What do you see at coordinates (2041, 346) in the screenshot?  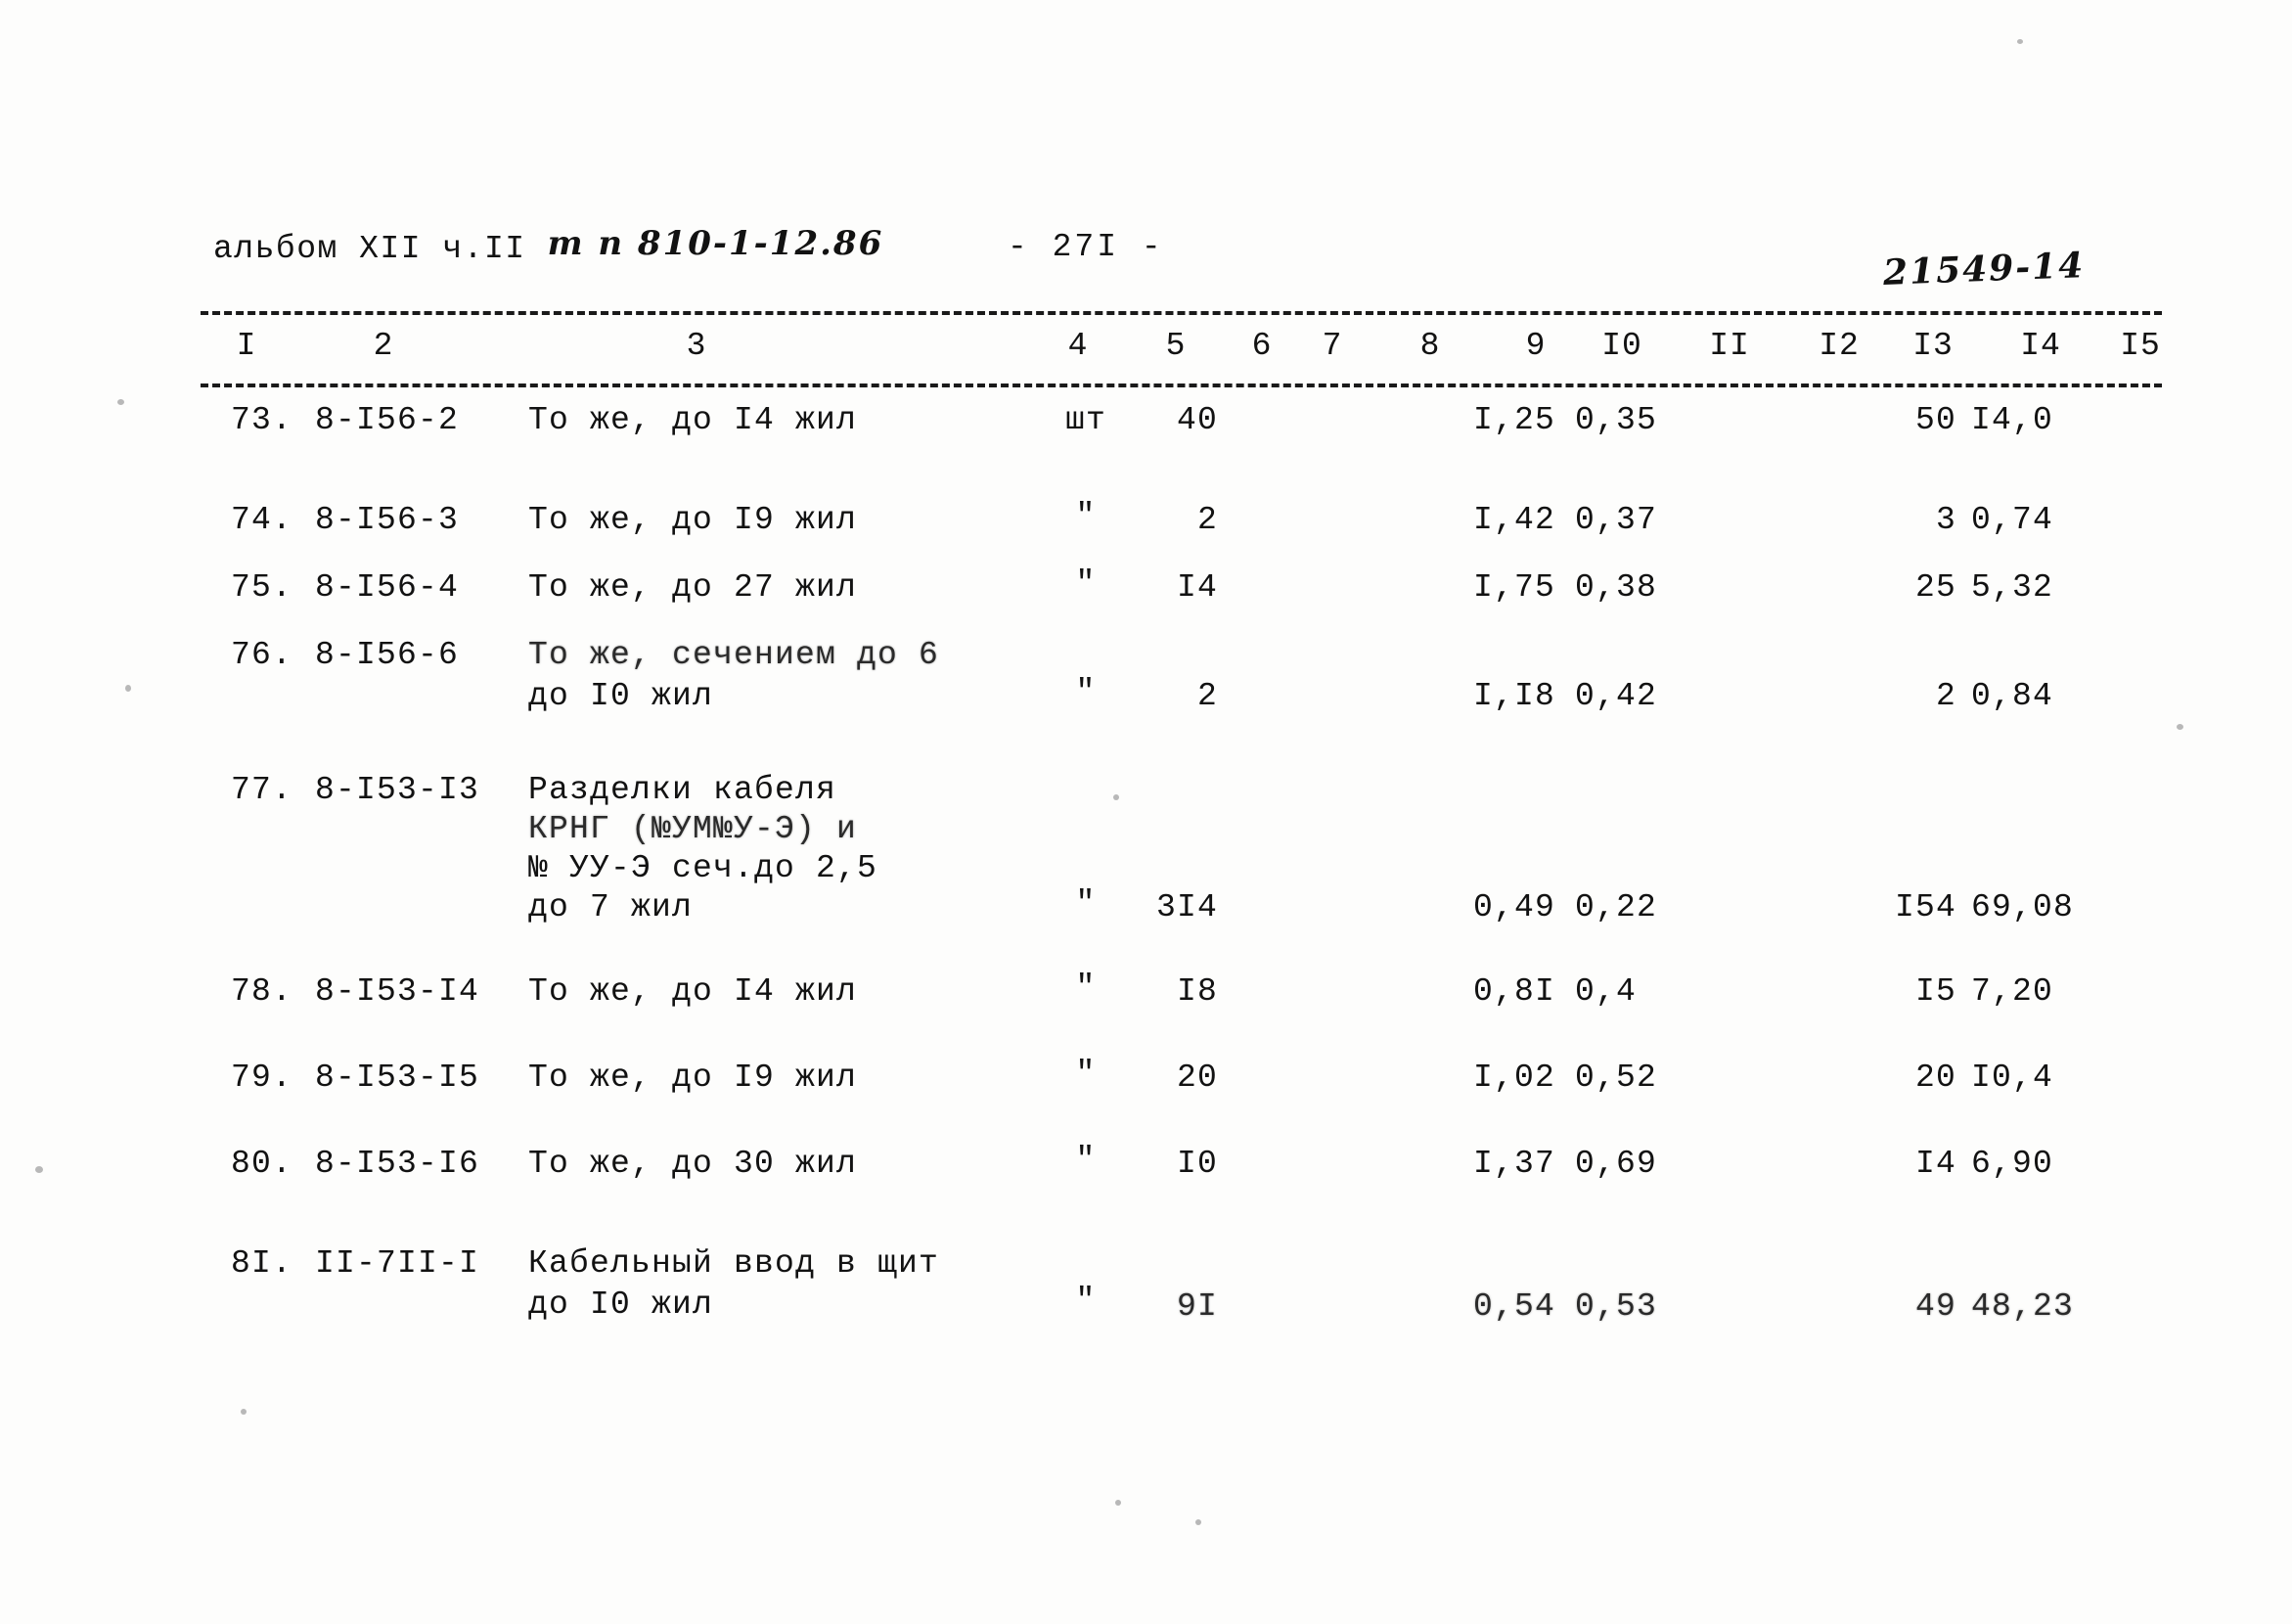 I see `column-header-14: I4` at bounding box center [2041, 346].